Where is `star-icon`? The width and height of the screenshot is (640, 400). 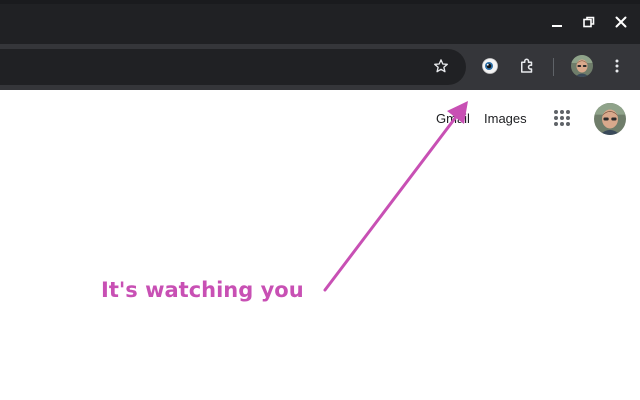 star-icon is located at coordinates (441, 66).